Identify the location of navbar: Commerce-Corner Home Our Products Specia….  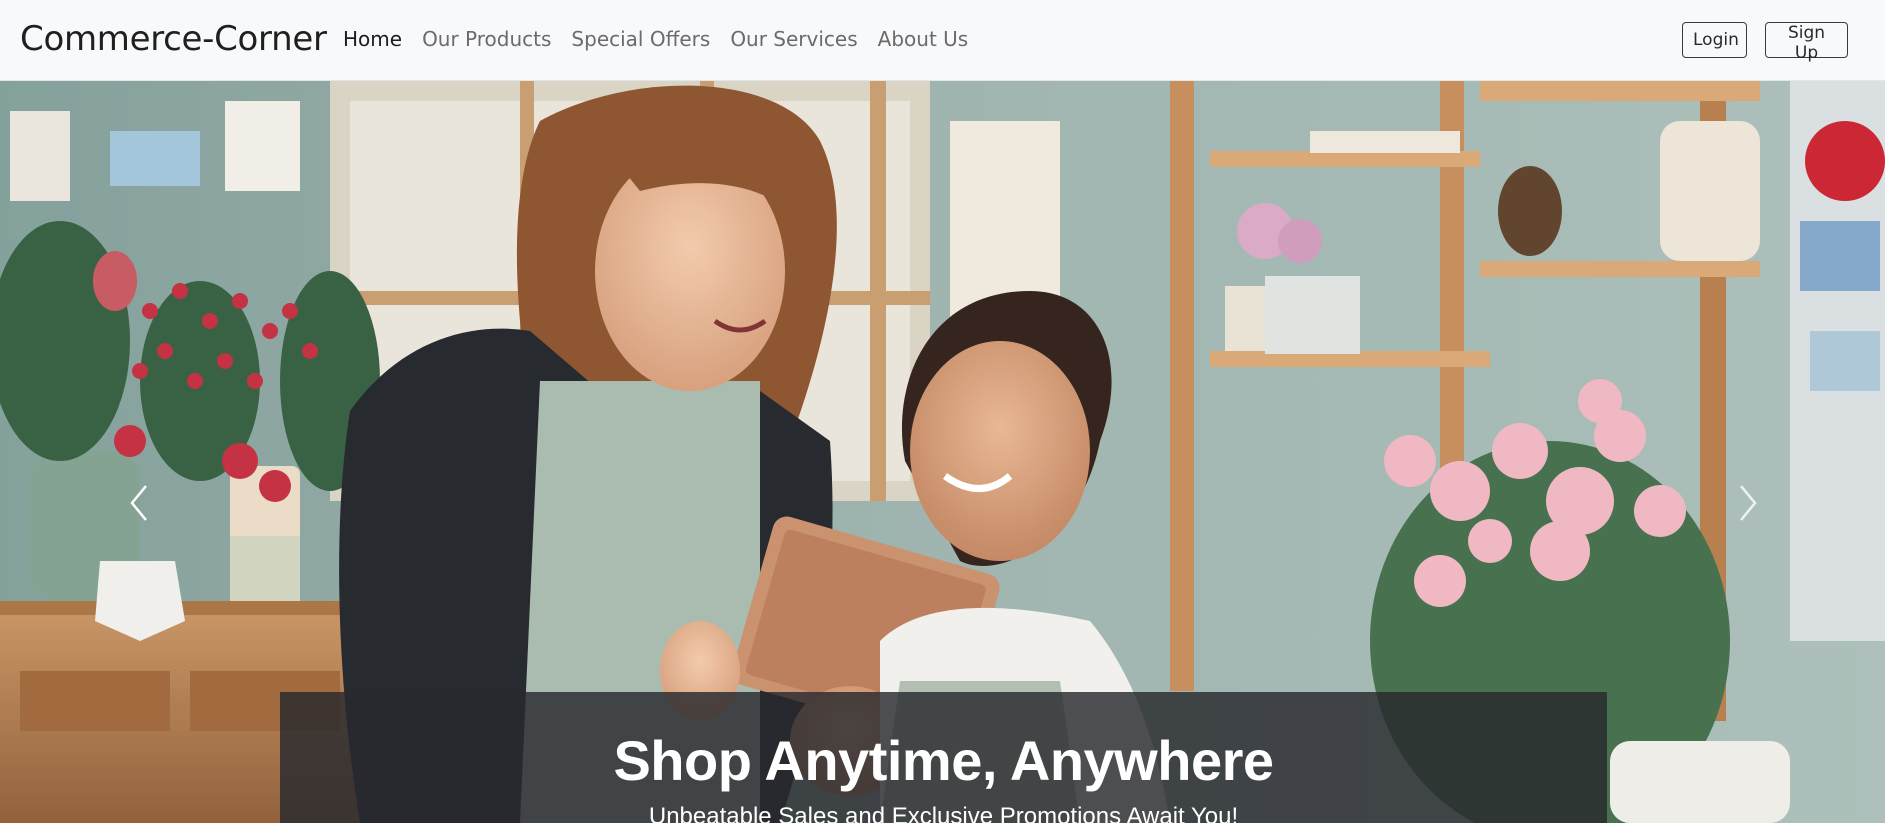
(942, 40).